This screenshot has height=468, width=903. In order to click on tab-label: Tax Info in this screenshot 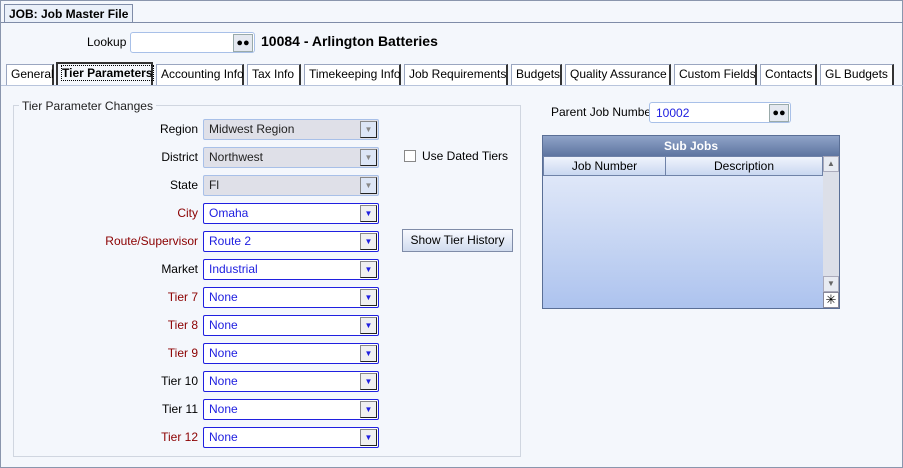, I will do `click(273, 74)`.